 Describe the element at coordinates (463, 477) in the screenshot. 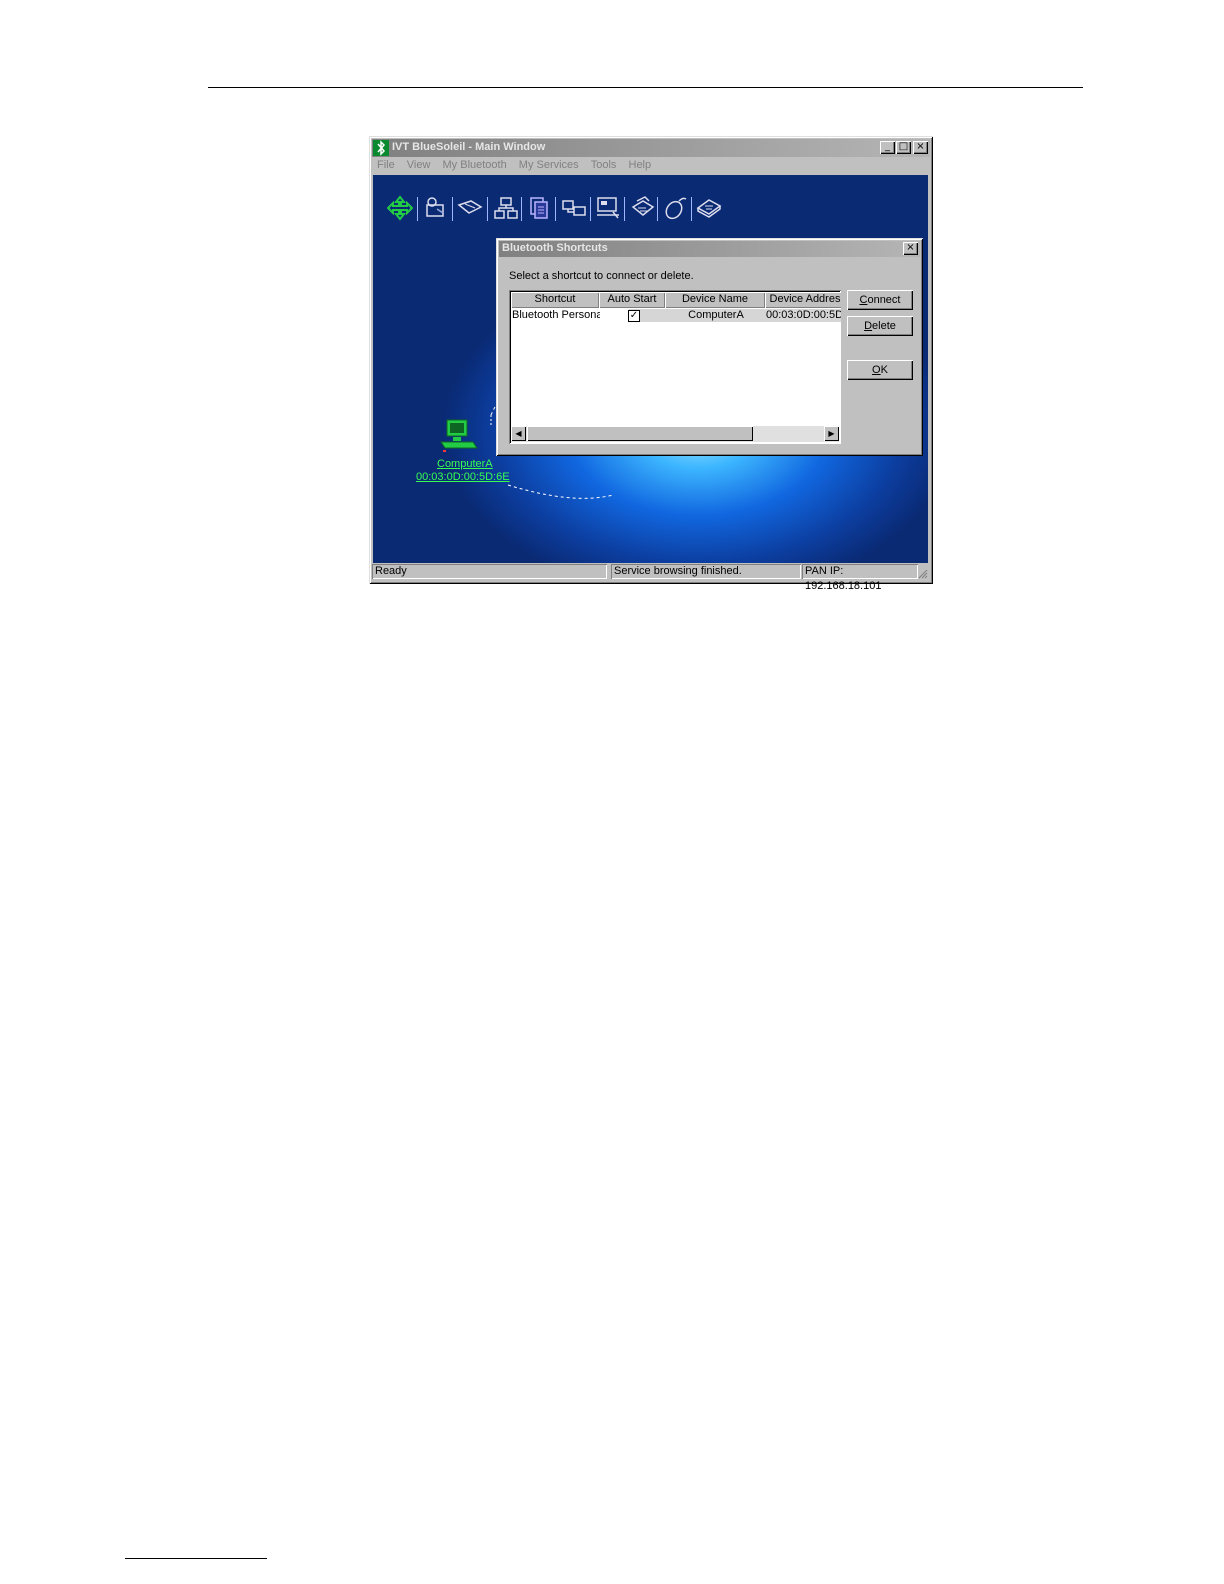

I see `device-address-label: 00:03:0D:00:5D:6E` at that location.